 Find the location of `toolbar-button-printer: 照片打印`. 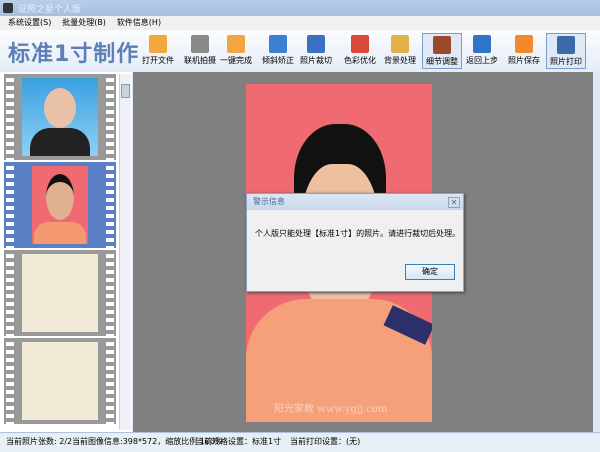

toolbar-button-printer: 照片打印 is located at coordinates (566, 51).